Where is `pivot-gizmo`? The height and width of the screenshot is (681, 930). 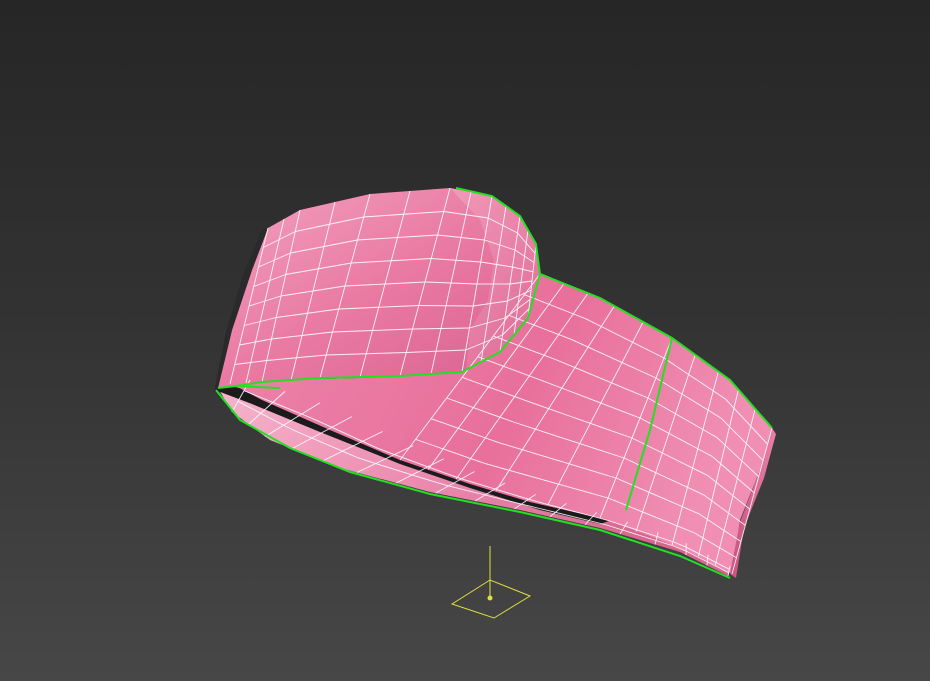 pivot-gizmo is located at coordinates (491, 582).